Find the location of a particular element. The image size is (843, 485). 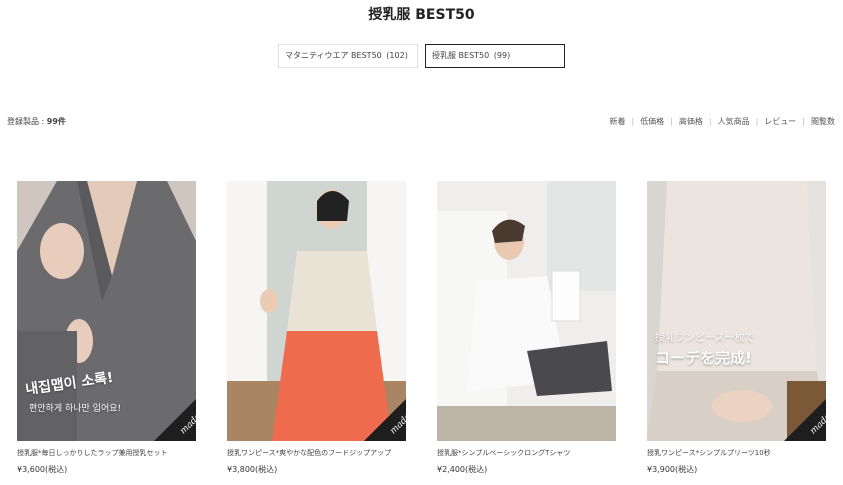

sort-new: 新着 is located at coordinates (617, 121).